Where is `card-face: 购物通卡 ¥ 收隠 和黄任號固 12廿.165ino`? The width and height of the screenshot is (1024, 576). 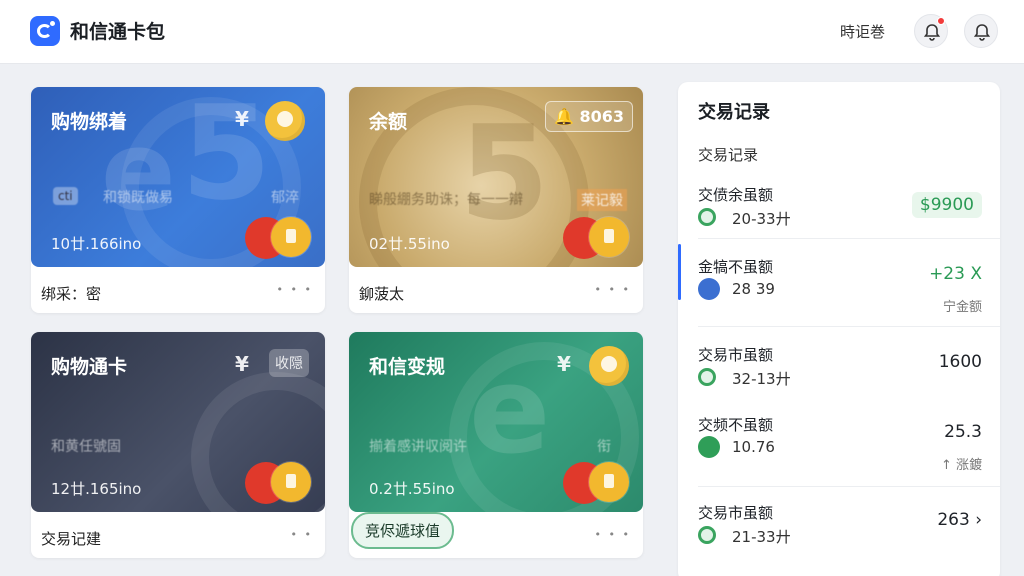
card-face: 购物通卡 ¥ 收隠 和黄任號固 12廿.165ino is located at coordinates (178, 422).